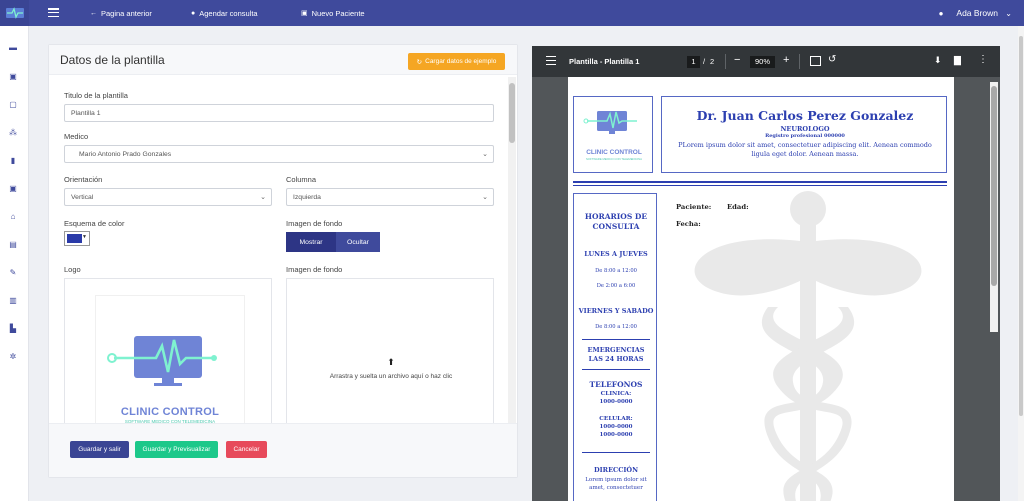 This screenshot has height=501, width=1024. What do you see at coordinates (338, 13) in the screenshot?
I see `new-patient-link-label: Nuevo Paciente` at bounding box center [338, 13].